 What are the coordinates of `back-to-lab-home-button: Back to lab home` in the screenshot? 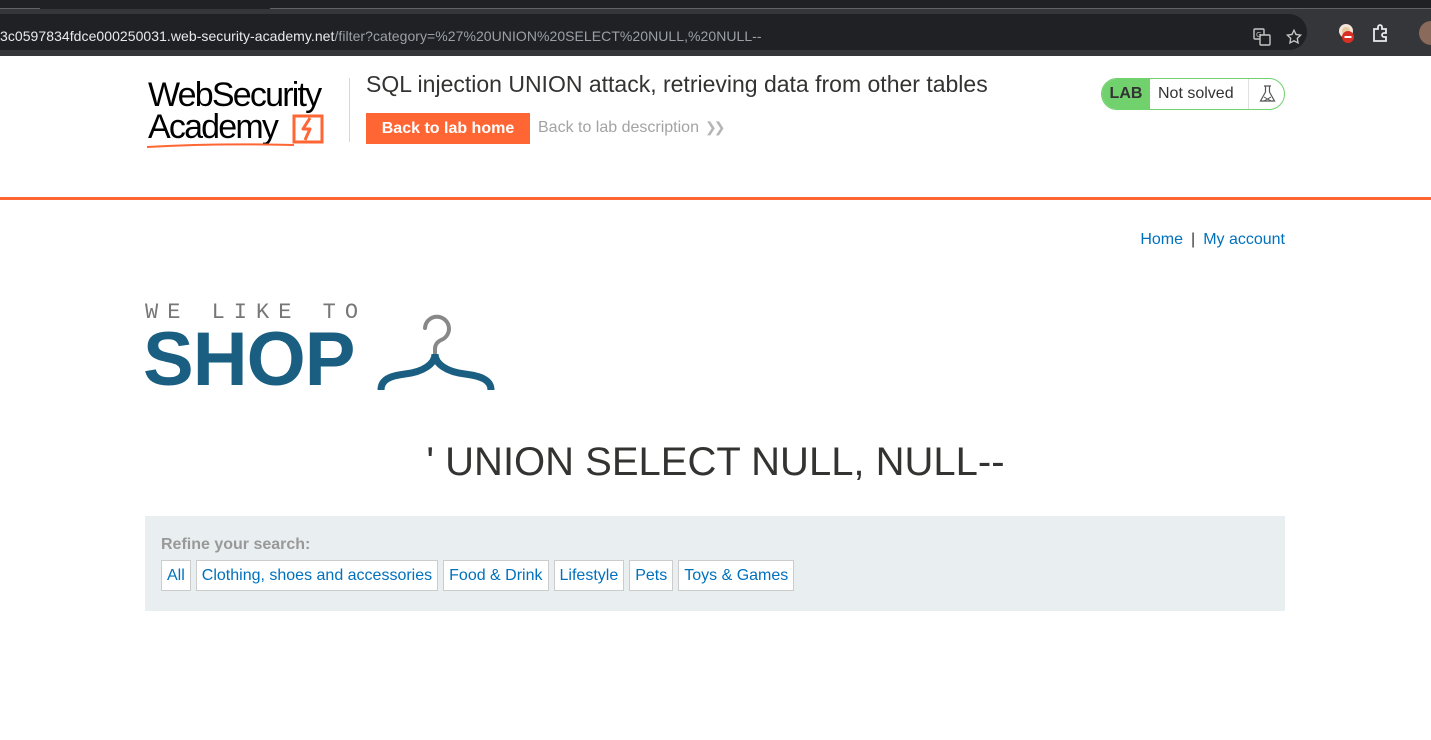 It's located at (448, 128).